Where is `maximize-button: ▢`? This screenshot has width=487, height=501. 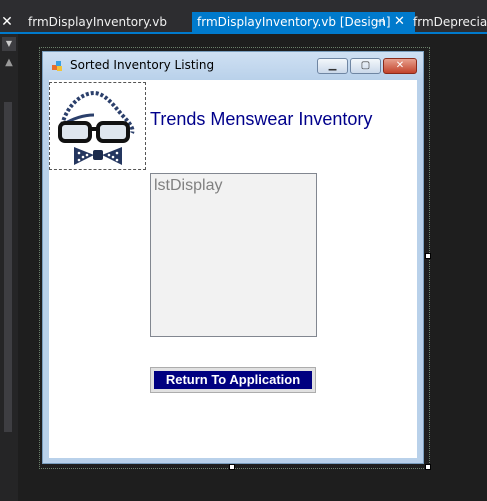
maximize-button: ▢ is located at coordinates (365, 66).